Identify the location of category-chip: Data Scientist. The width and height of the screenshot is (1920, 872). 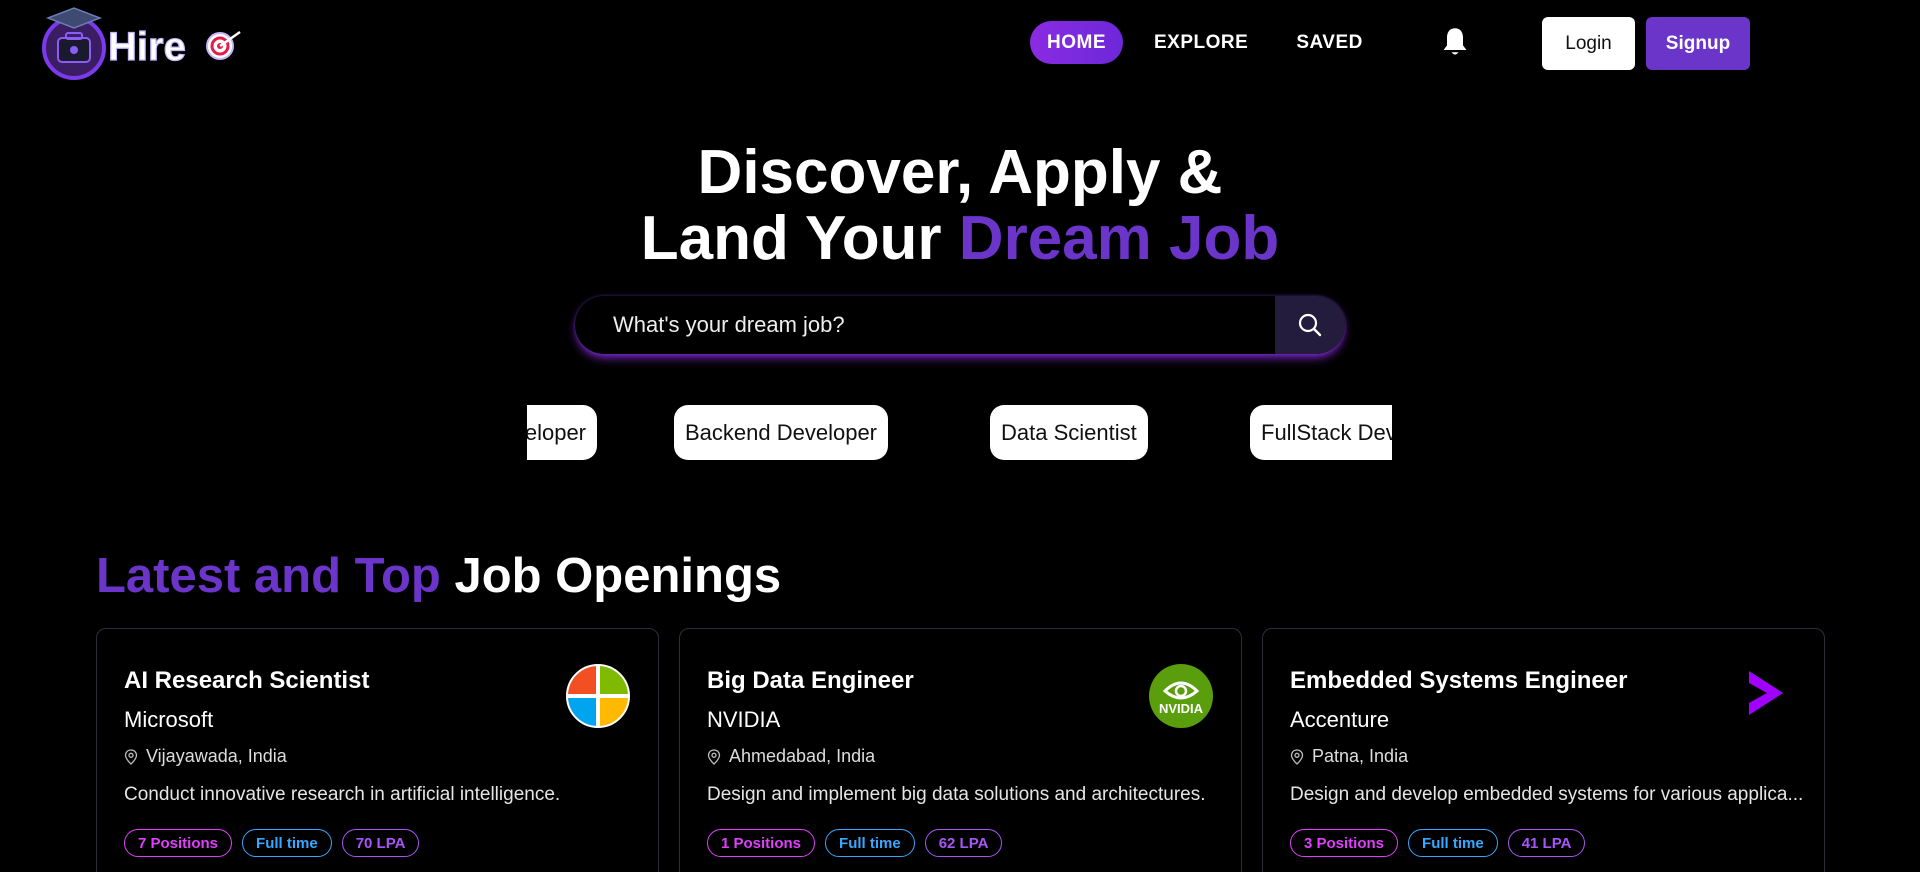
(1069, 432).